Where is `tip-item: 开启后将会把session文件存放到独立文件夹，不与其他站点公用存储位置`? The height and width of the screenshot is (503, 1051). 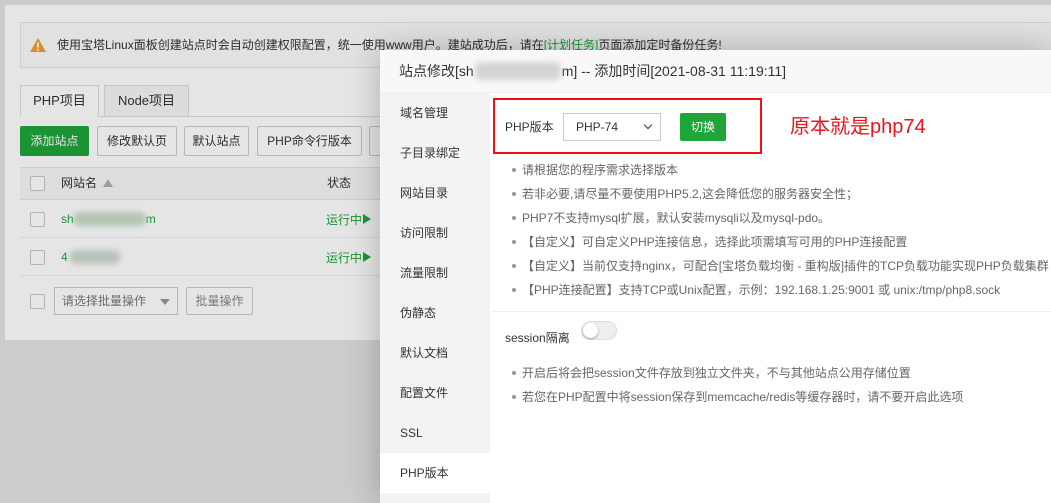
tip-item: 开启后将会把session文件存放到独立文件夹，不与其他站点公用存储位置 is located at coordinates (781, 373).